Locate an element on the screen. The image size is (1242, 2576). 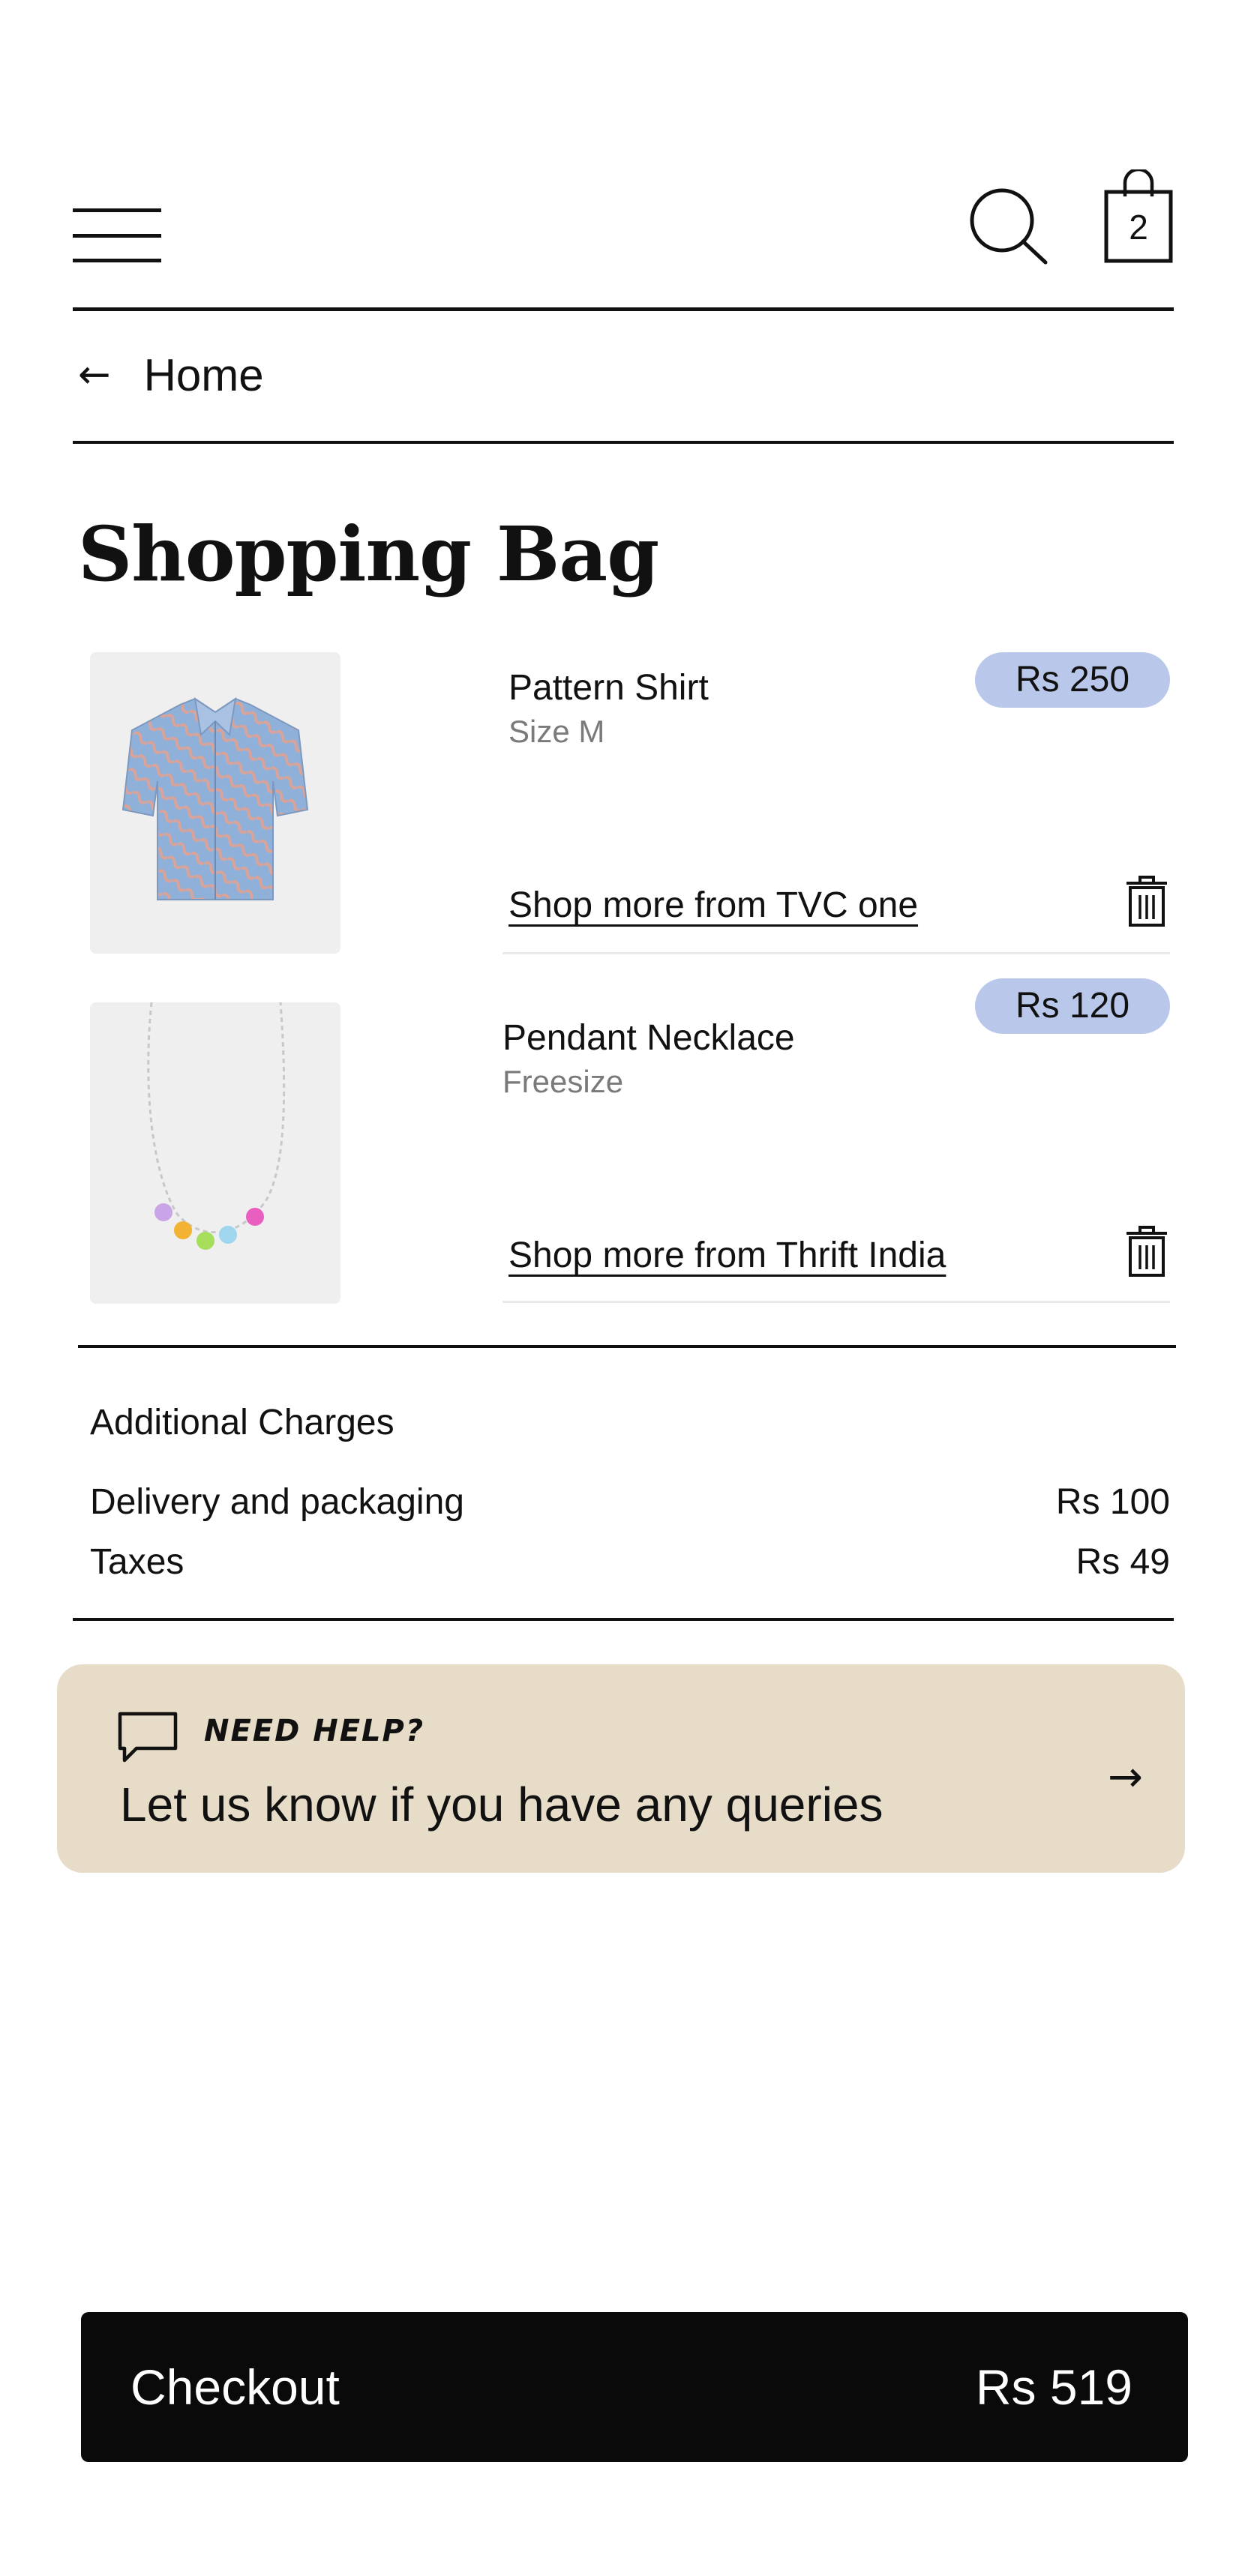
page-title: Shopping Bag is located at coordinates (368, 554).